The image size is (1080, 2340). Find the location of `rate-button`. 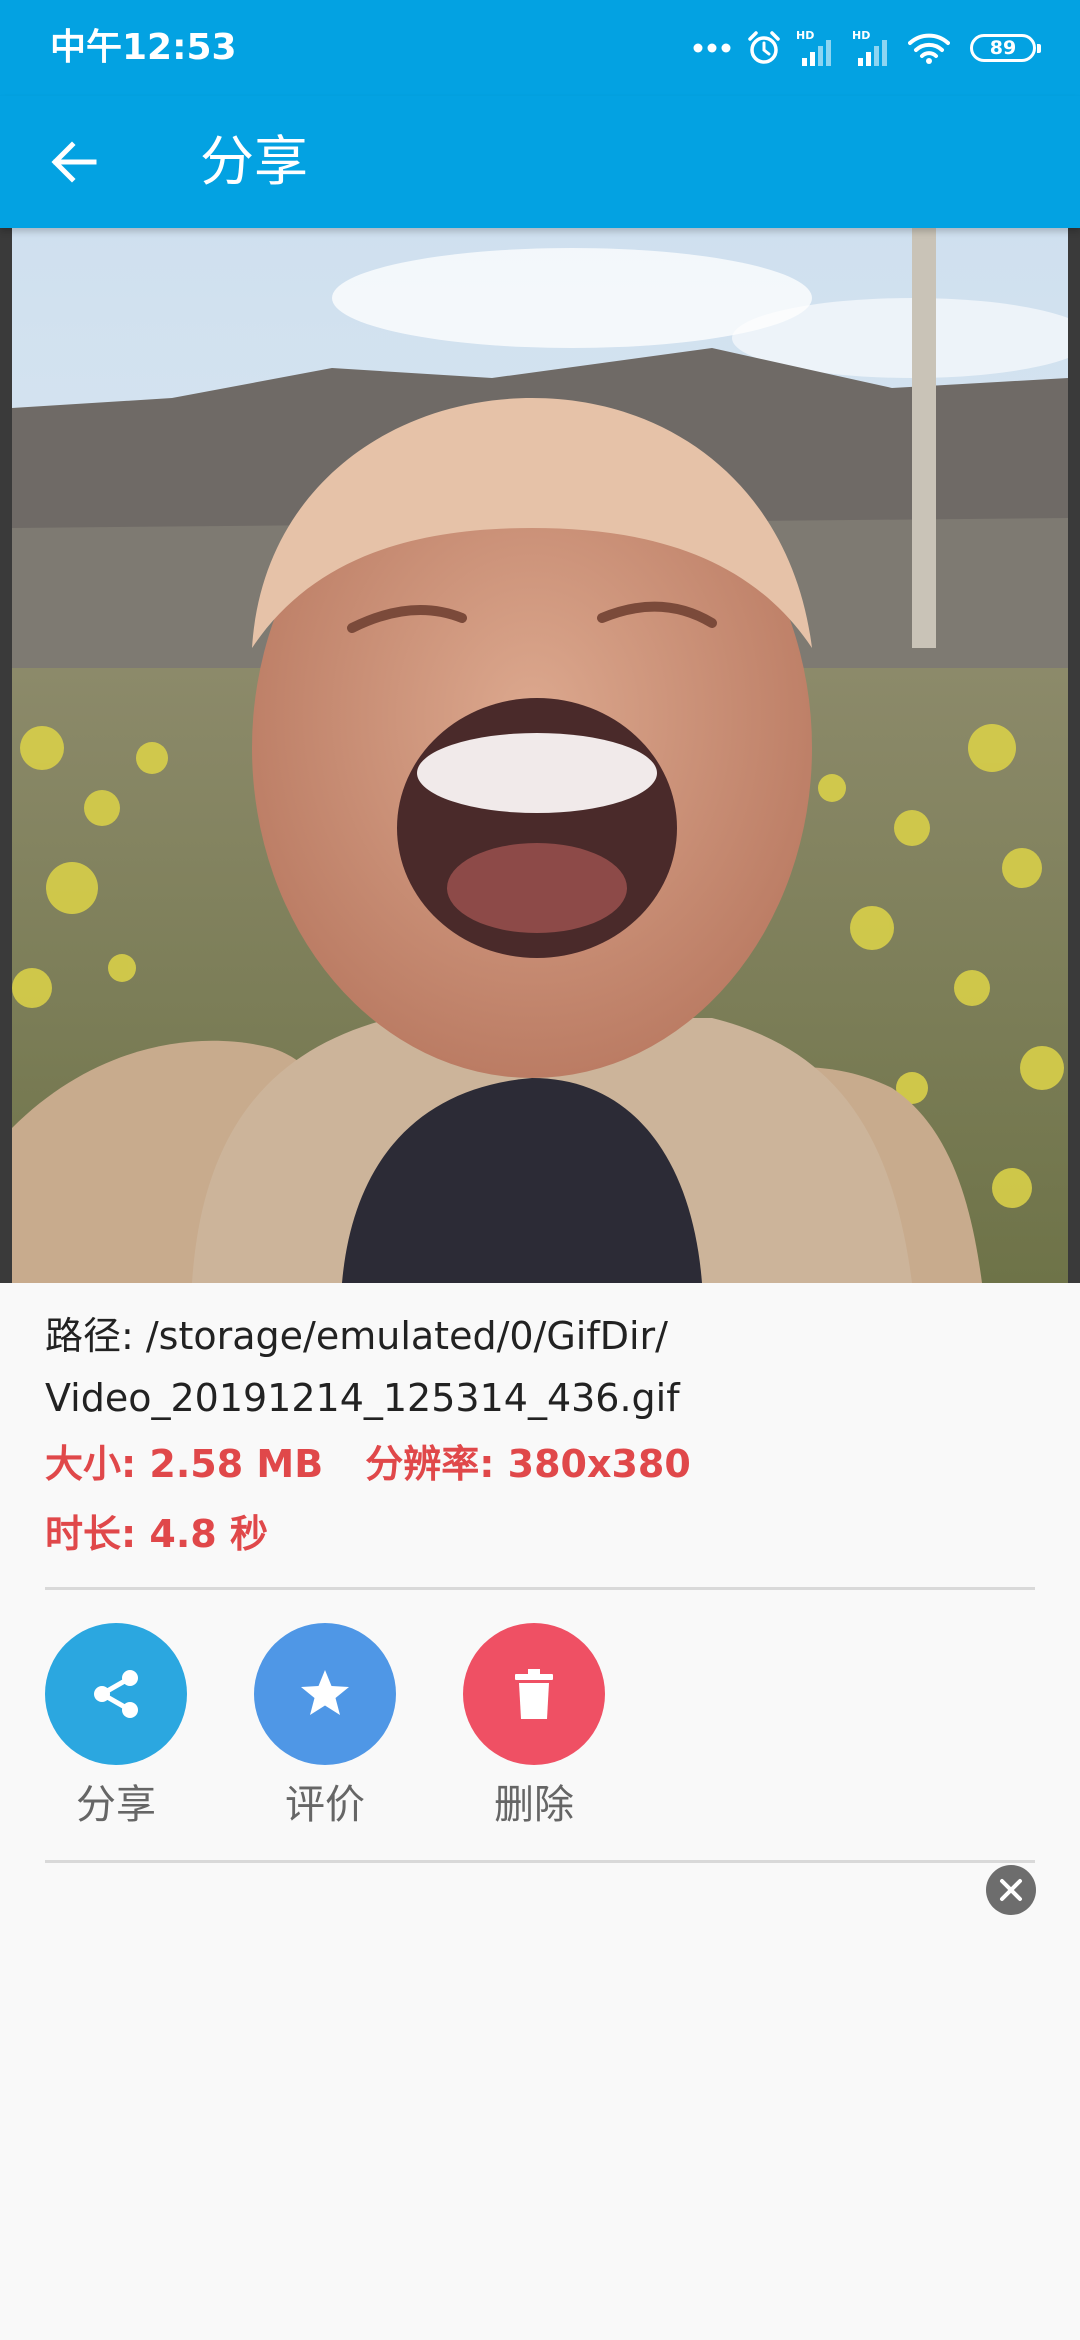

rate-button is located at coordinates (325, 1694).